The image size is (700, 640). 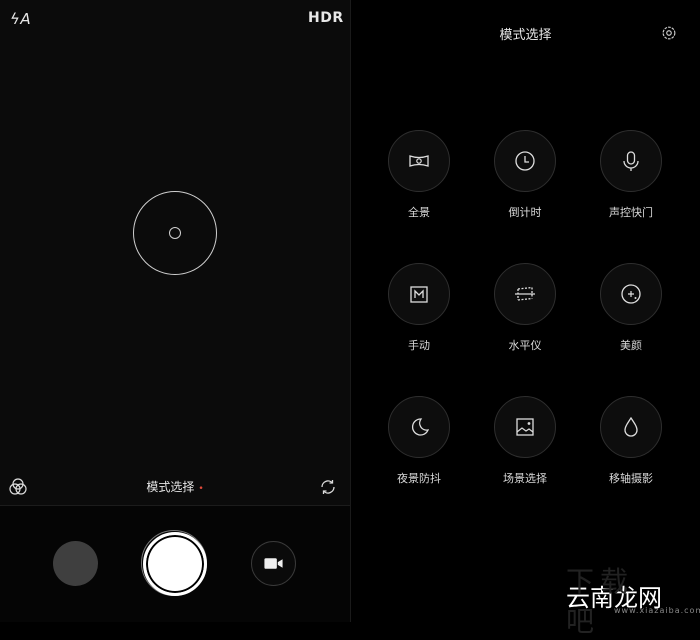 I want to click on scene-button, so click(x=525, y=427).